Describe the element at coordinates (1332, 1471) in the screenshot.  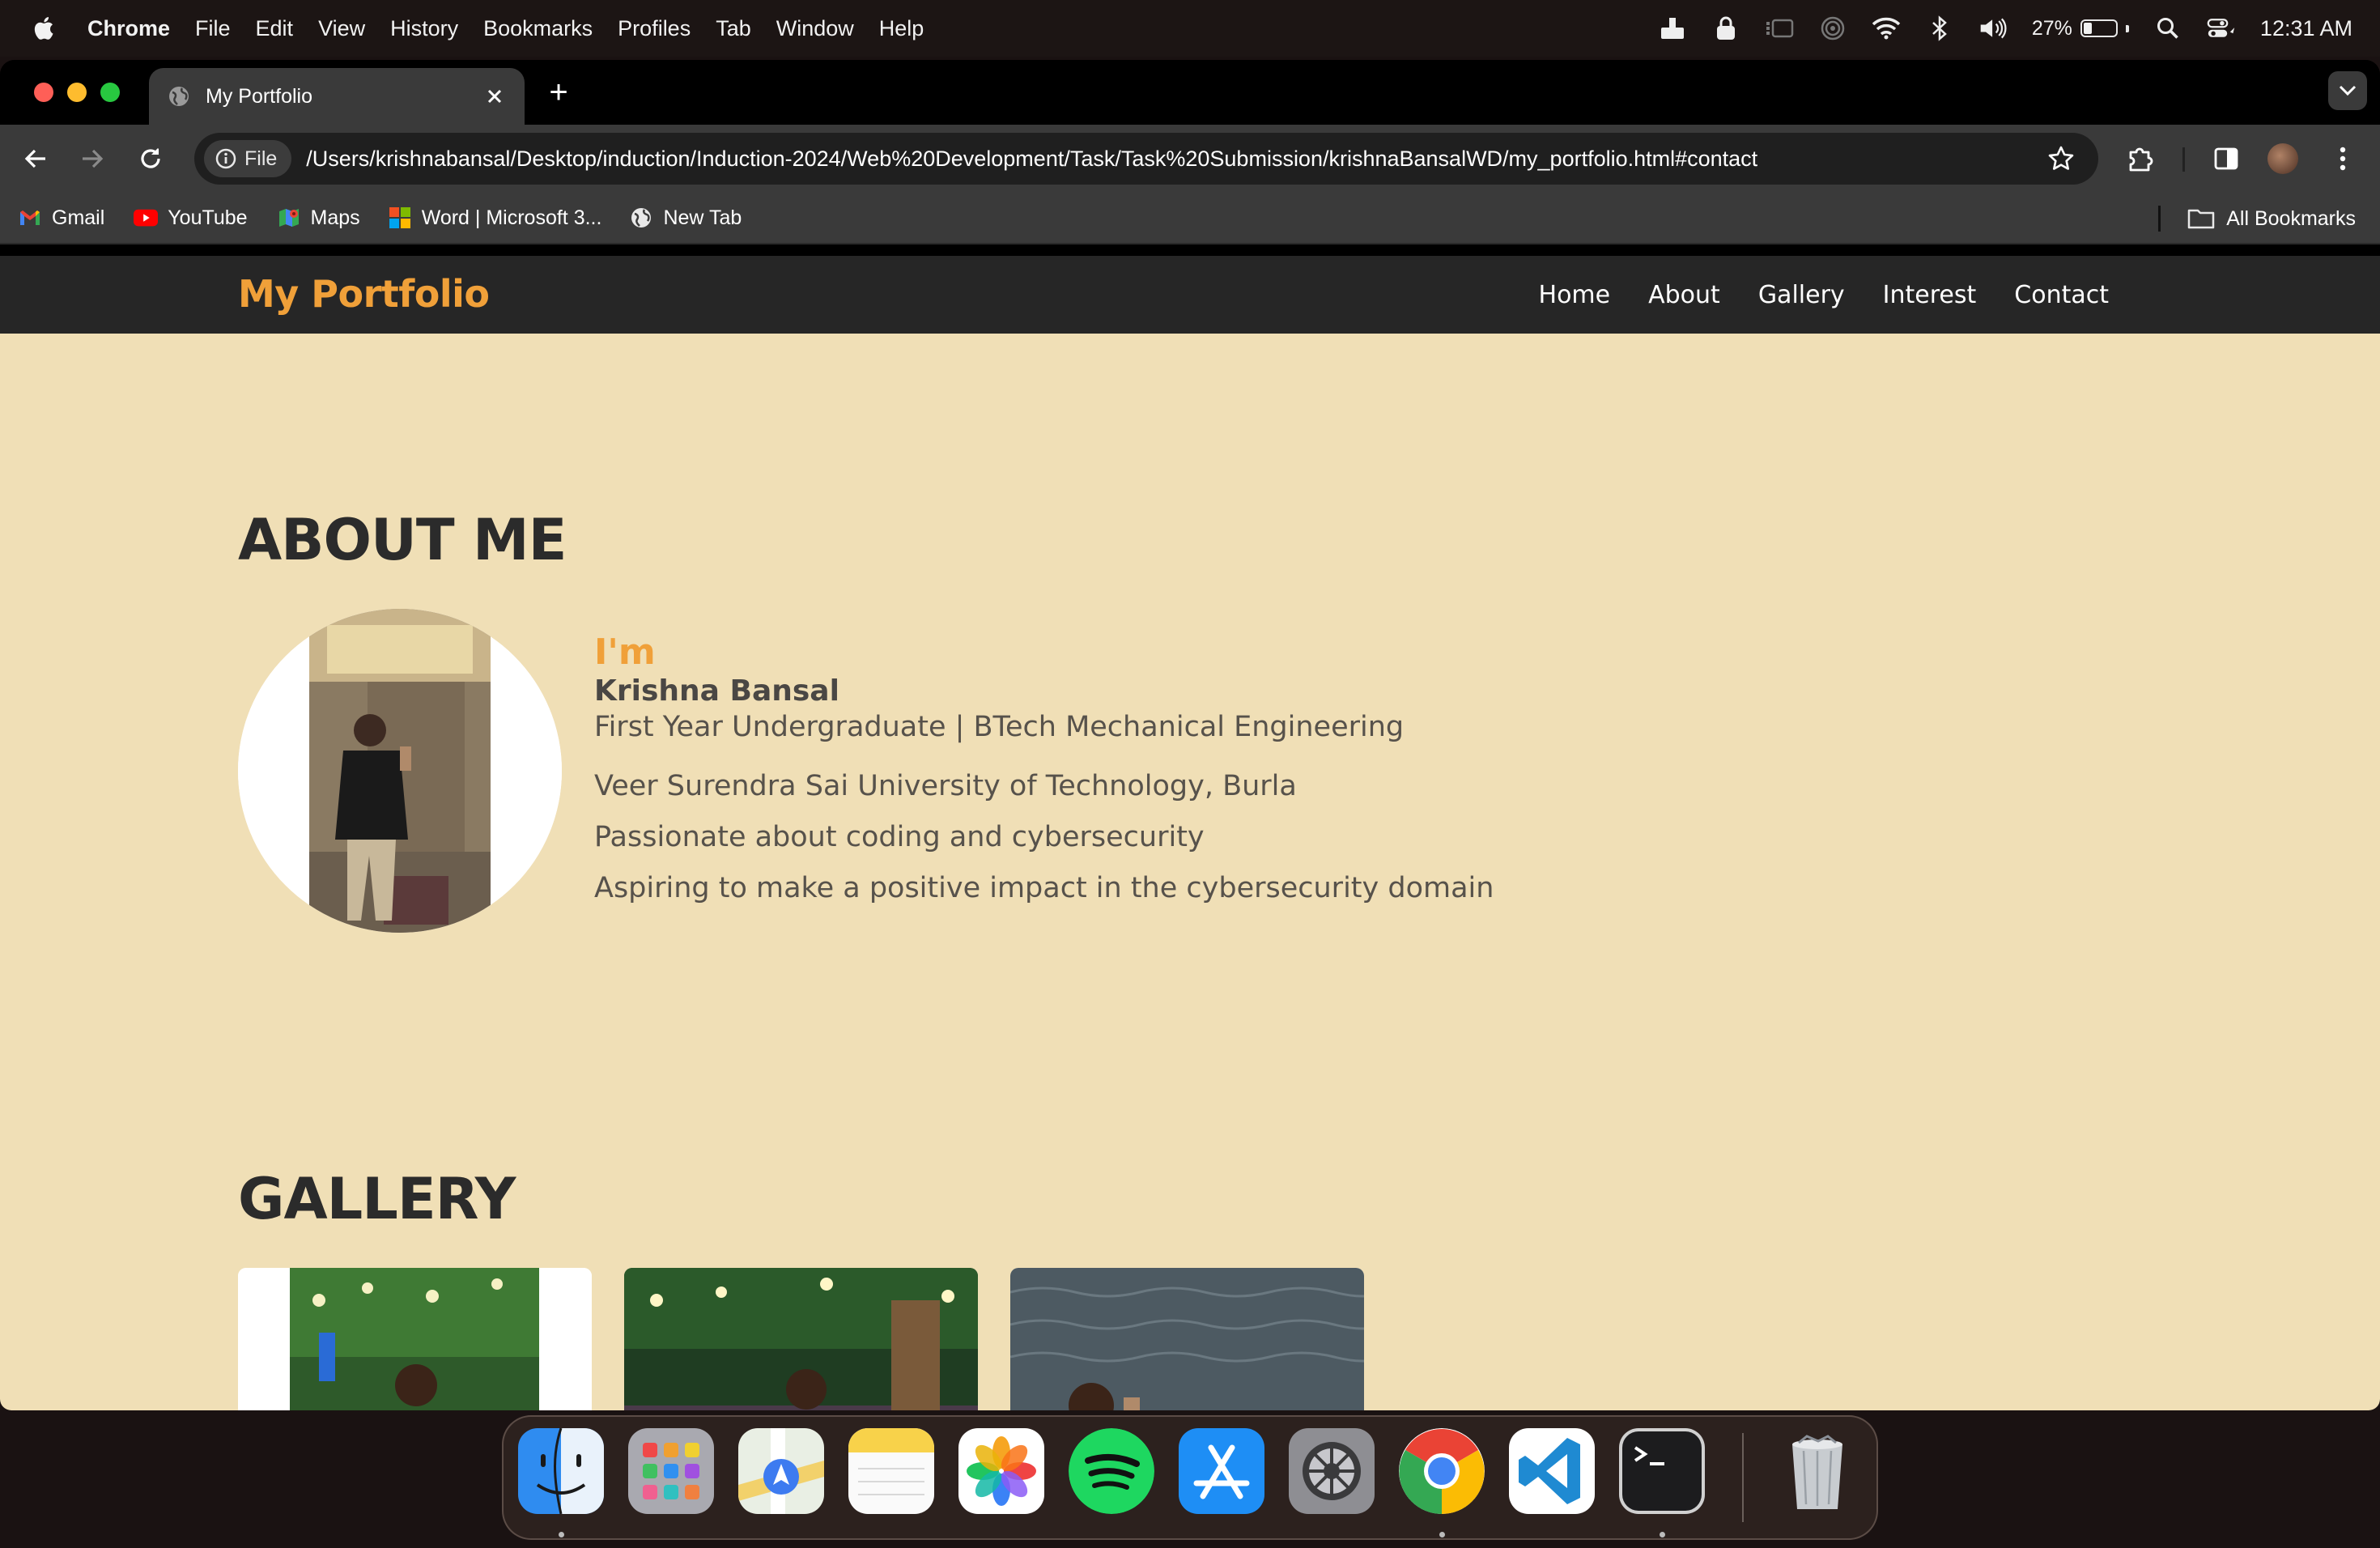
I see `system-settings-icon` at that location.